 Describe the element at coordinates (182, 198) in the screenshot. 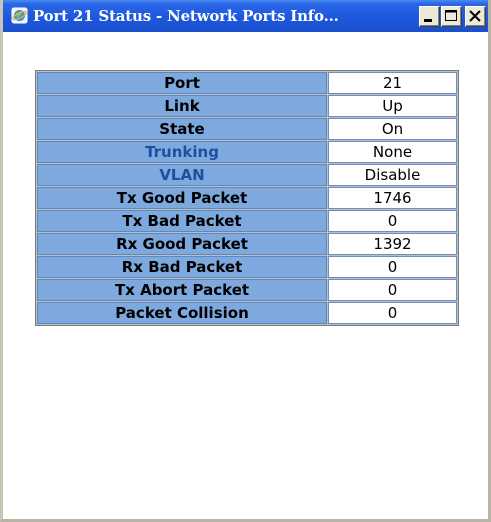

I see `tx-good-packet-label: Tx Good Packet` at that location.